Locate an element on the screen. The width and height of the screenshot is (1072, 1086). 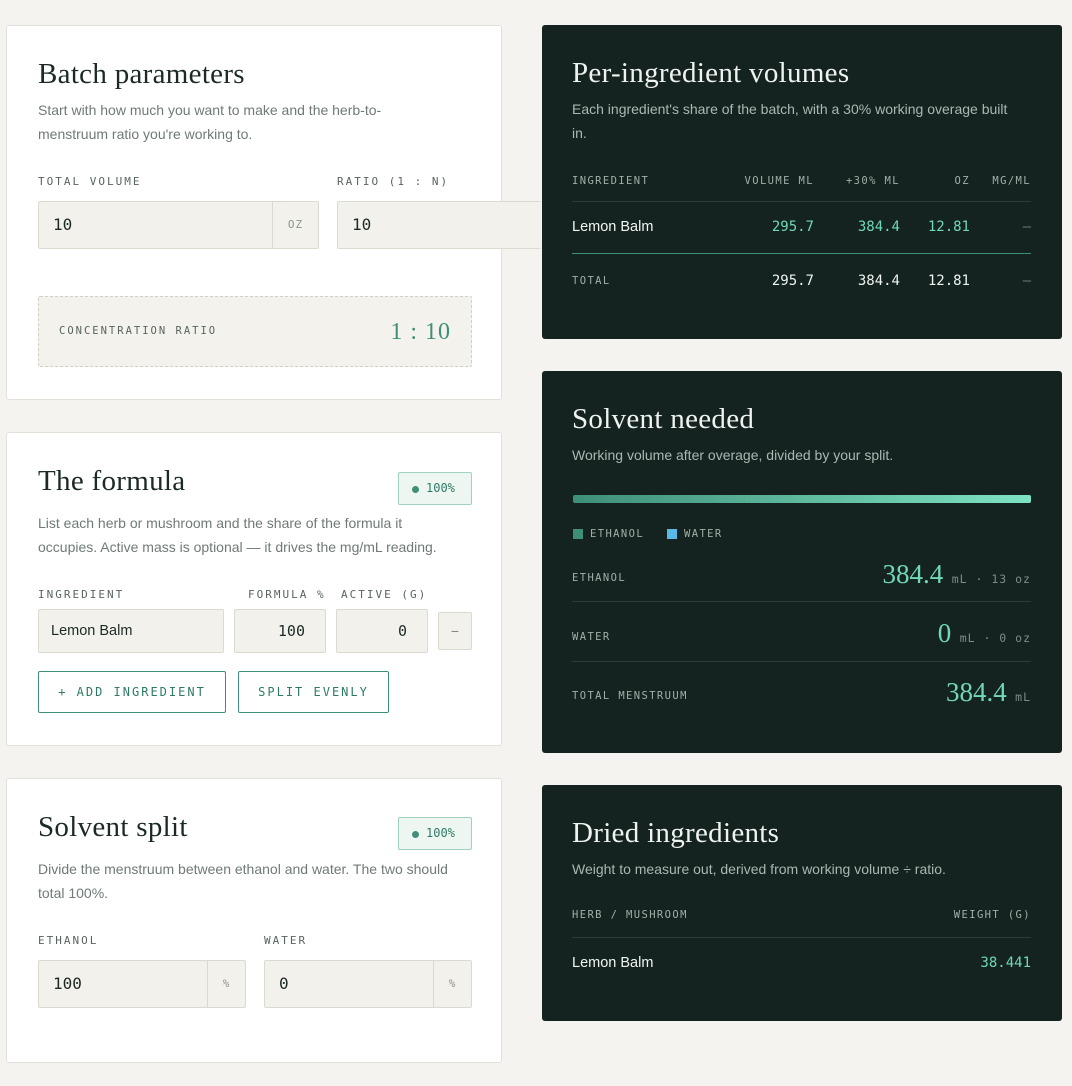
volumes-total-label: TOTAL is located at coordinates (591, 281).